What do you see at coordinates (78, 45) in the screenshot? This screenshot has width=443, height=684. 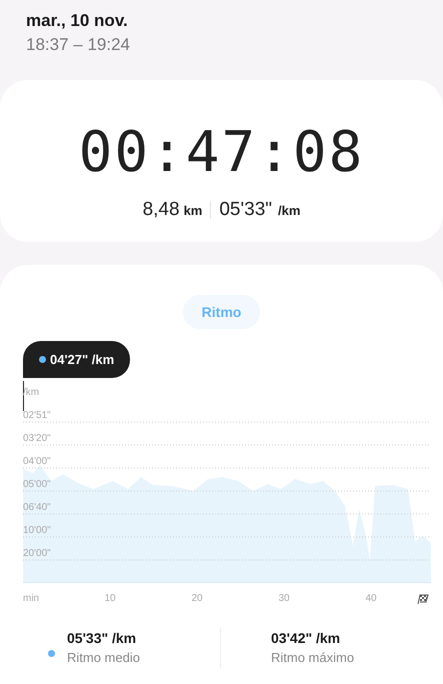 I see `time-range: 18:37 – 19:24` at bounding box center [78, 45].